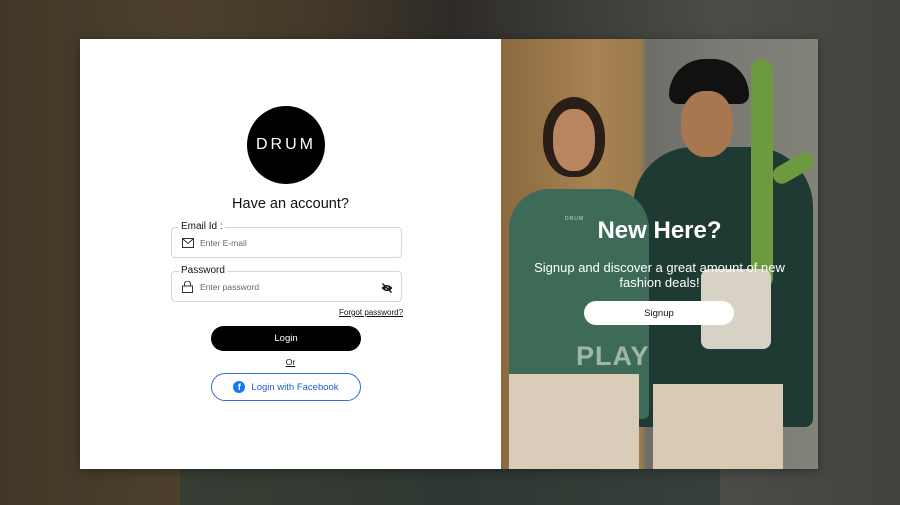  I want to click on facebook-login-label: Login with Facebook, so click(295, 387).